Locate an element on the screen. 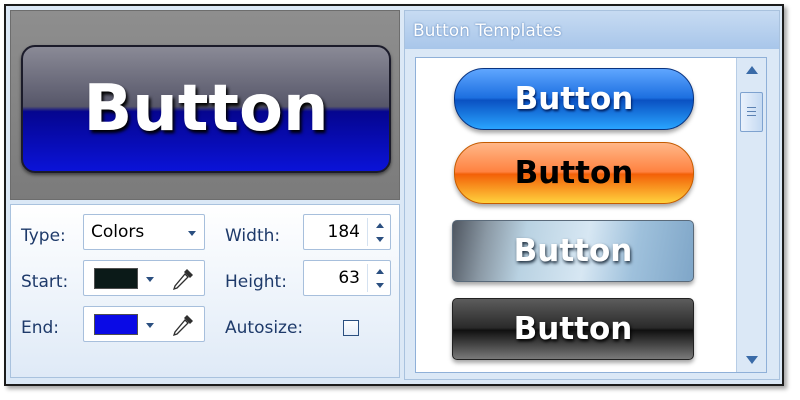  scroll-thumb is located at coordinates (751, 112).